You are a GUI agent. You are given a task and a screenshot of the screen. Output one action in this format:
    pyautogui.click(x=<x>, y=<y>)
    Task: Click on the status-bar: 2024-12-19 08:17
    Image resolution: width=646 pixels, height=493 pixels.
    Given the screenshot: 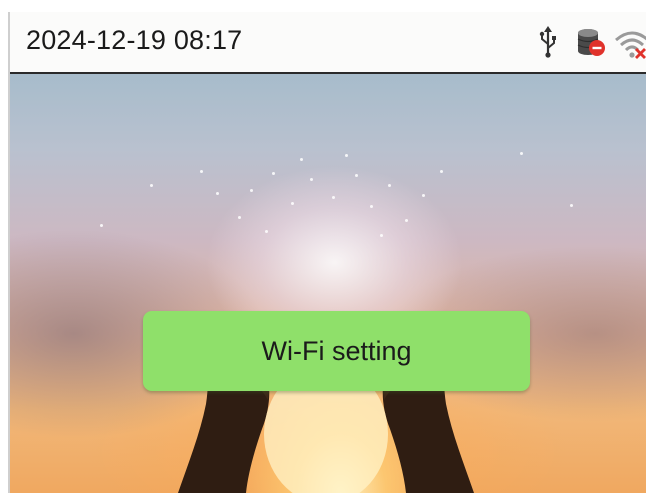 What is the action you would take?
    pyautogui.click(x=328, y=43)
    